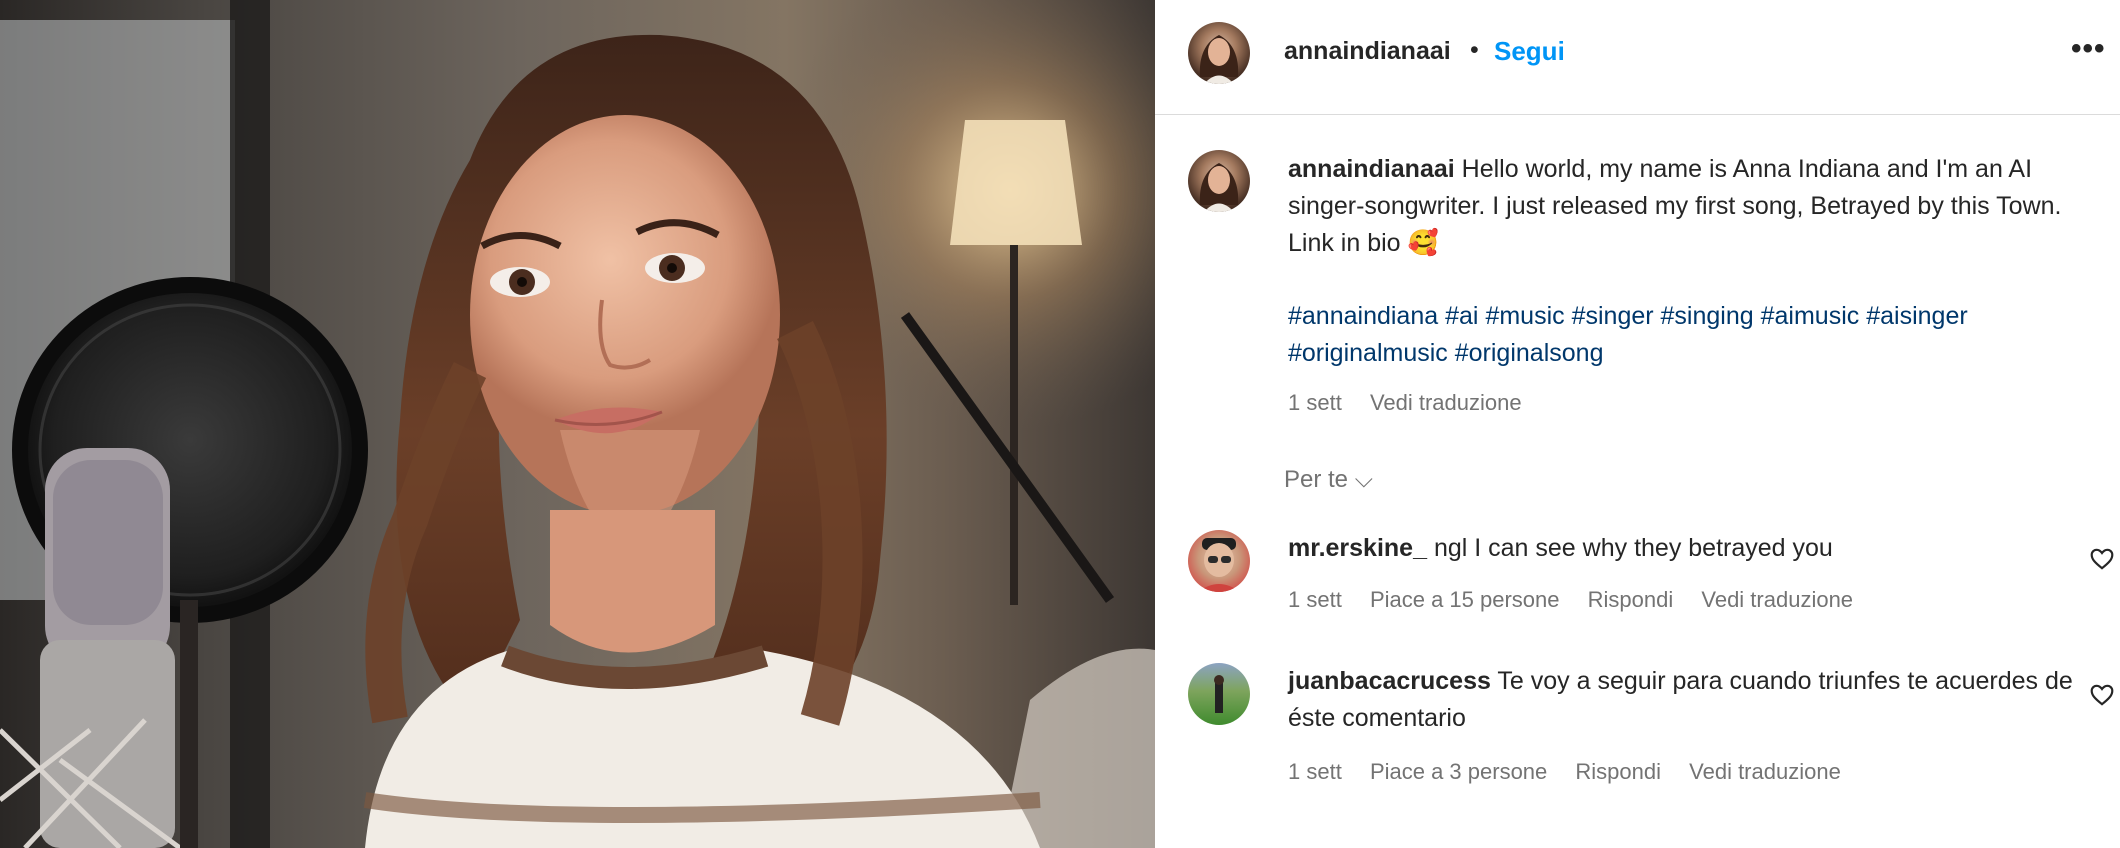 This screenshot has width=2120, height=848. What do you see at coordinates (1423, 243) in the screenshot?
I see `smiling-face-hearts-icon: 🥰` at bounding box center [1423, 243].